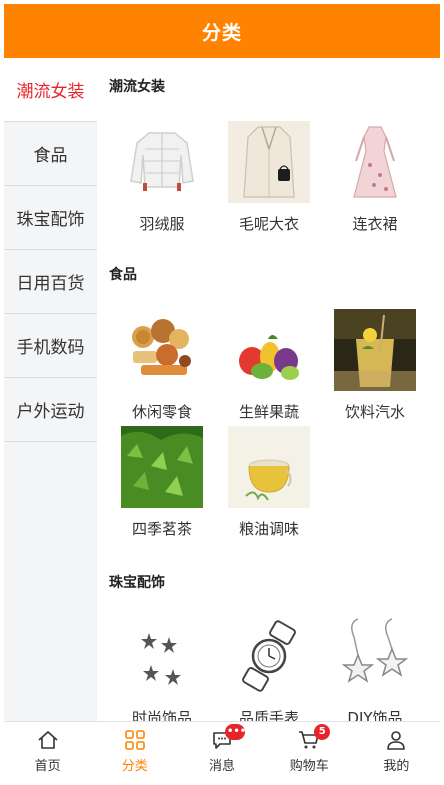 This screenshot has height=785, width=444. I want to click on product-label: 羽绒服, so click(162, 224).